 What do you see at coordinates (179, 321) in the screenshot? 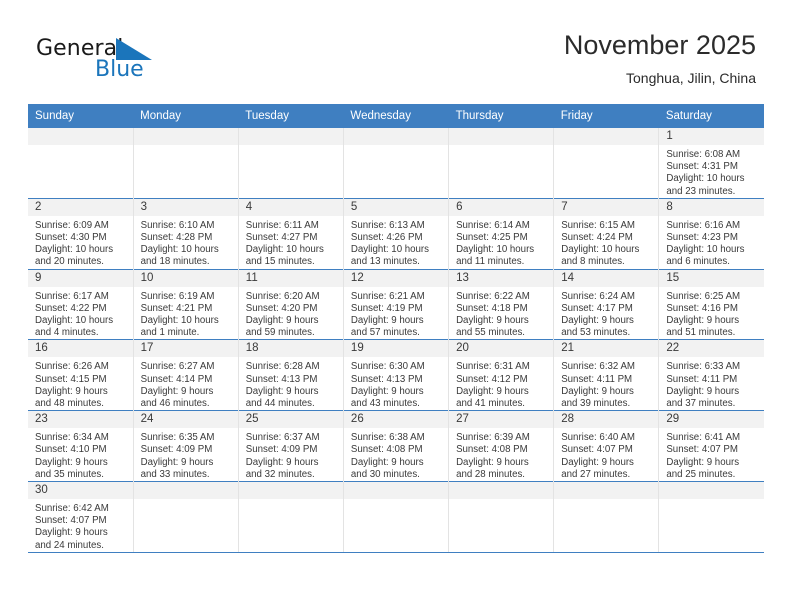
I see `daylight-text-line1: Daylight: 10 hours` at bounding box center [179, 321].